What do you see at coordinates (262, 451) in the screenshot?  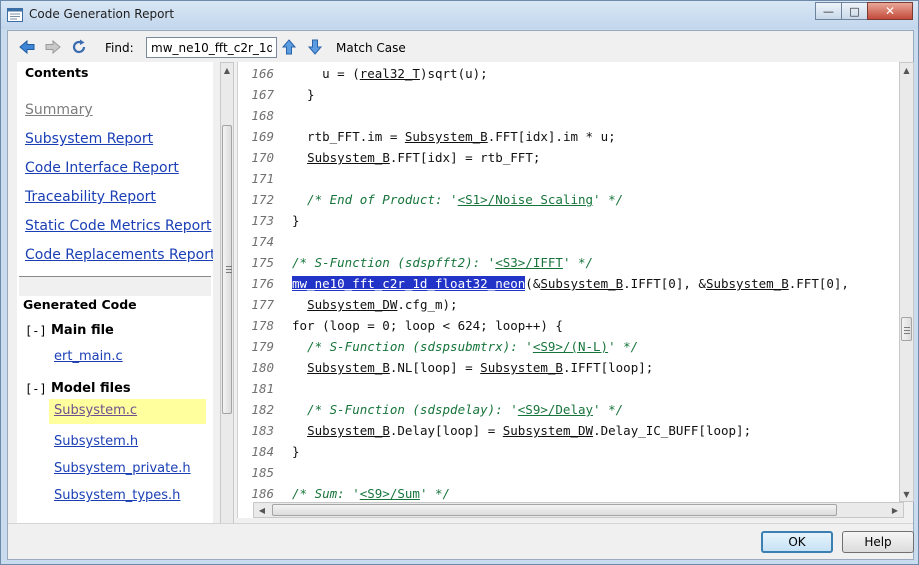 I see `line-number: 184` at bounding box center [262, 451].